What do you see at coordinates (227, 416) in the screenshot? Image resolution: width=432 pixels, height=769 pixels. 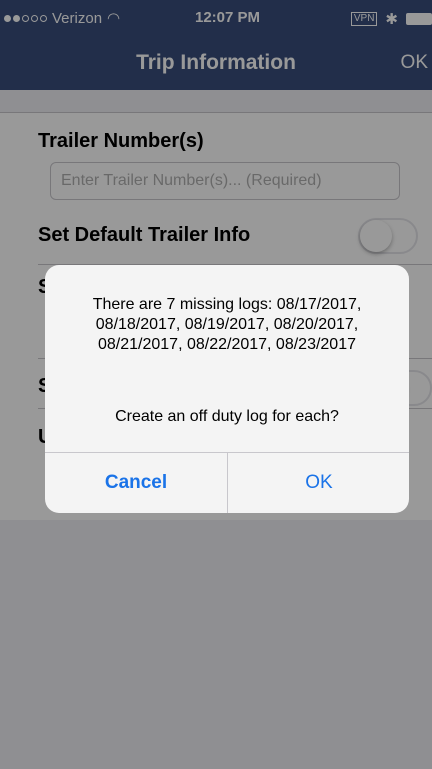 I see `alert-question: Create an off duty log for each?` at bounding box center [227, 416].